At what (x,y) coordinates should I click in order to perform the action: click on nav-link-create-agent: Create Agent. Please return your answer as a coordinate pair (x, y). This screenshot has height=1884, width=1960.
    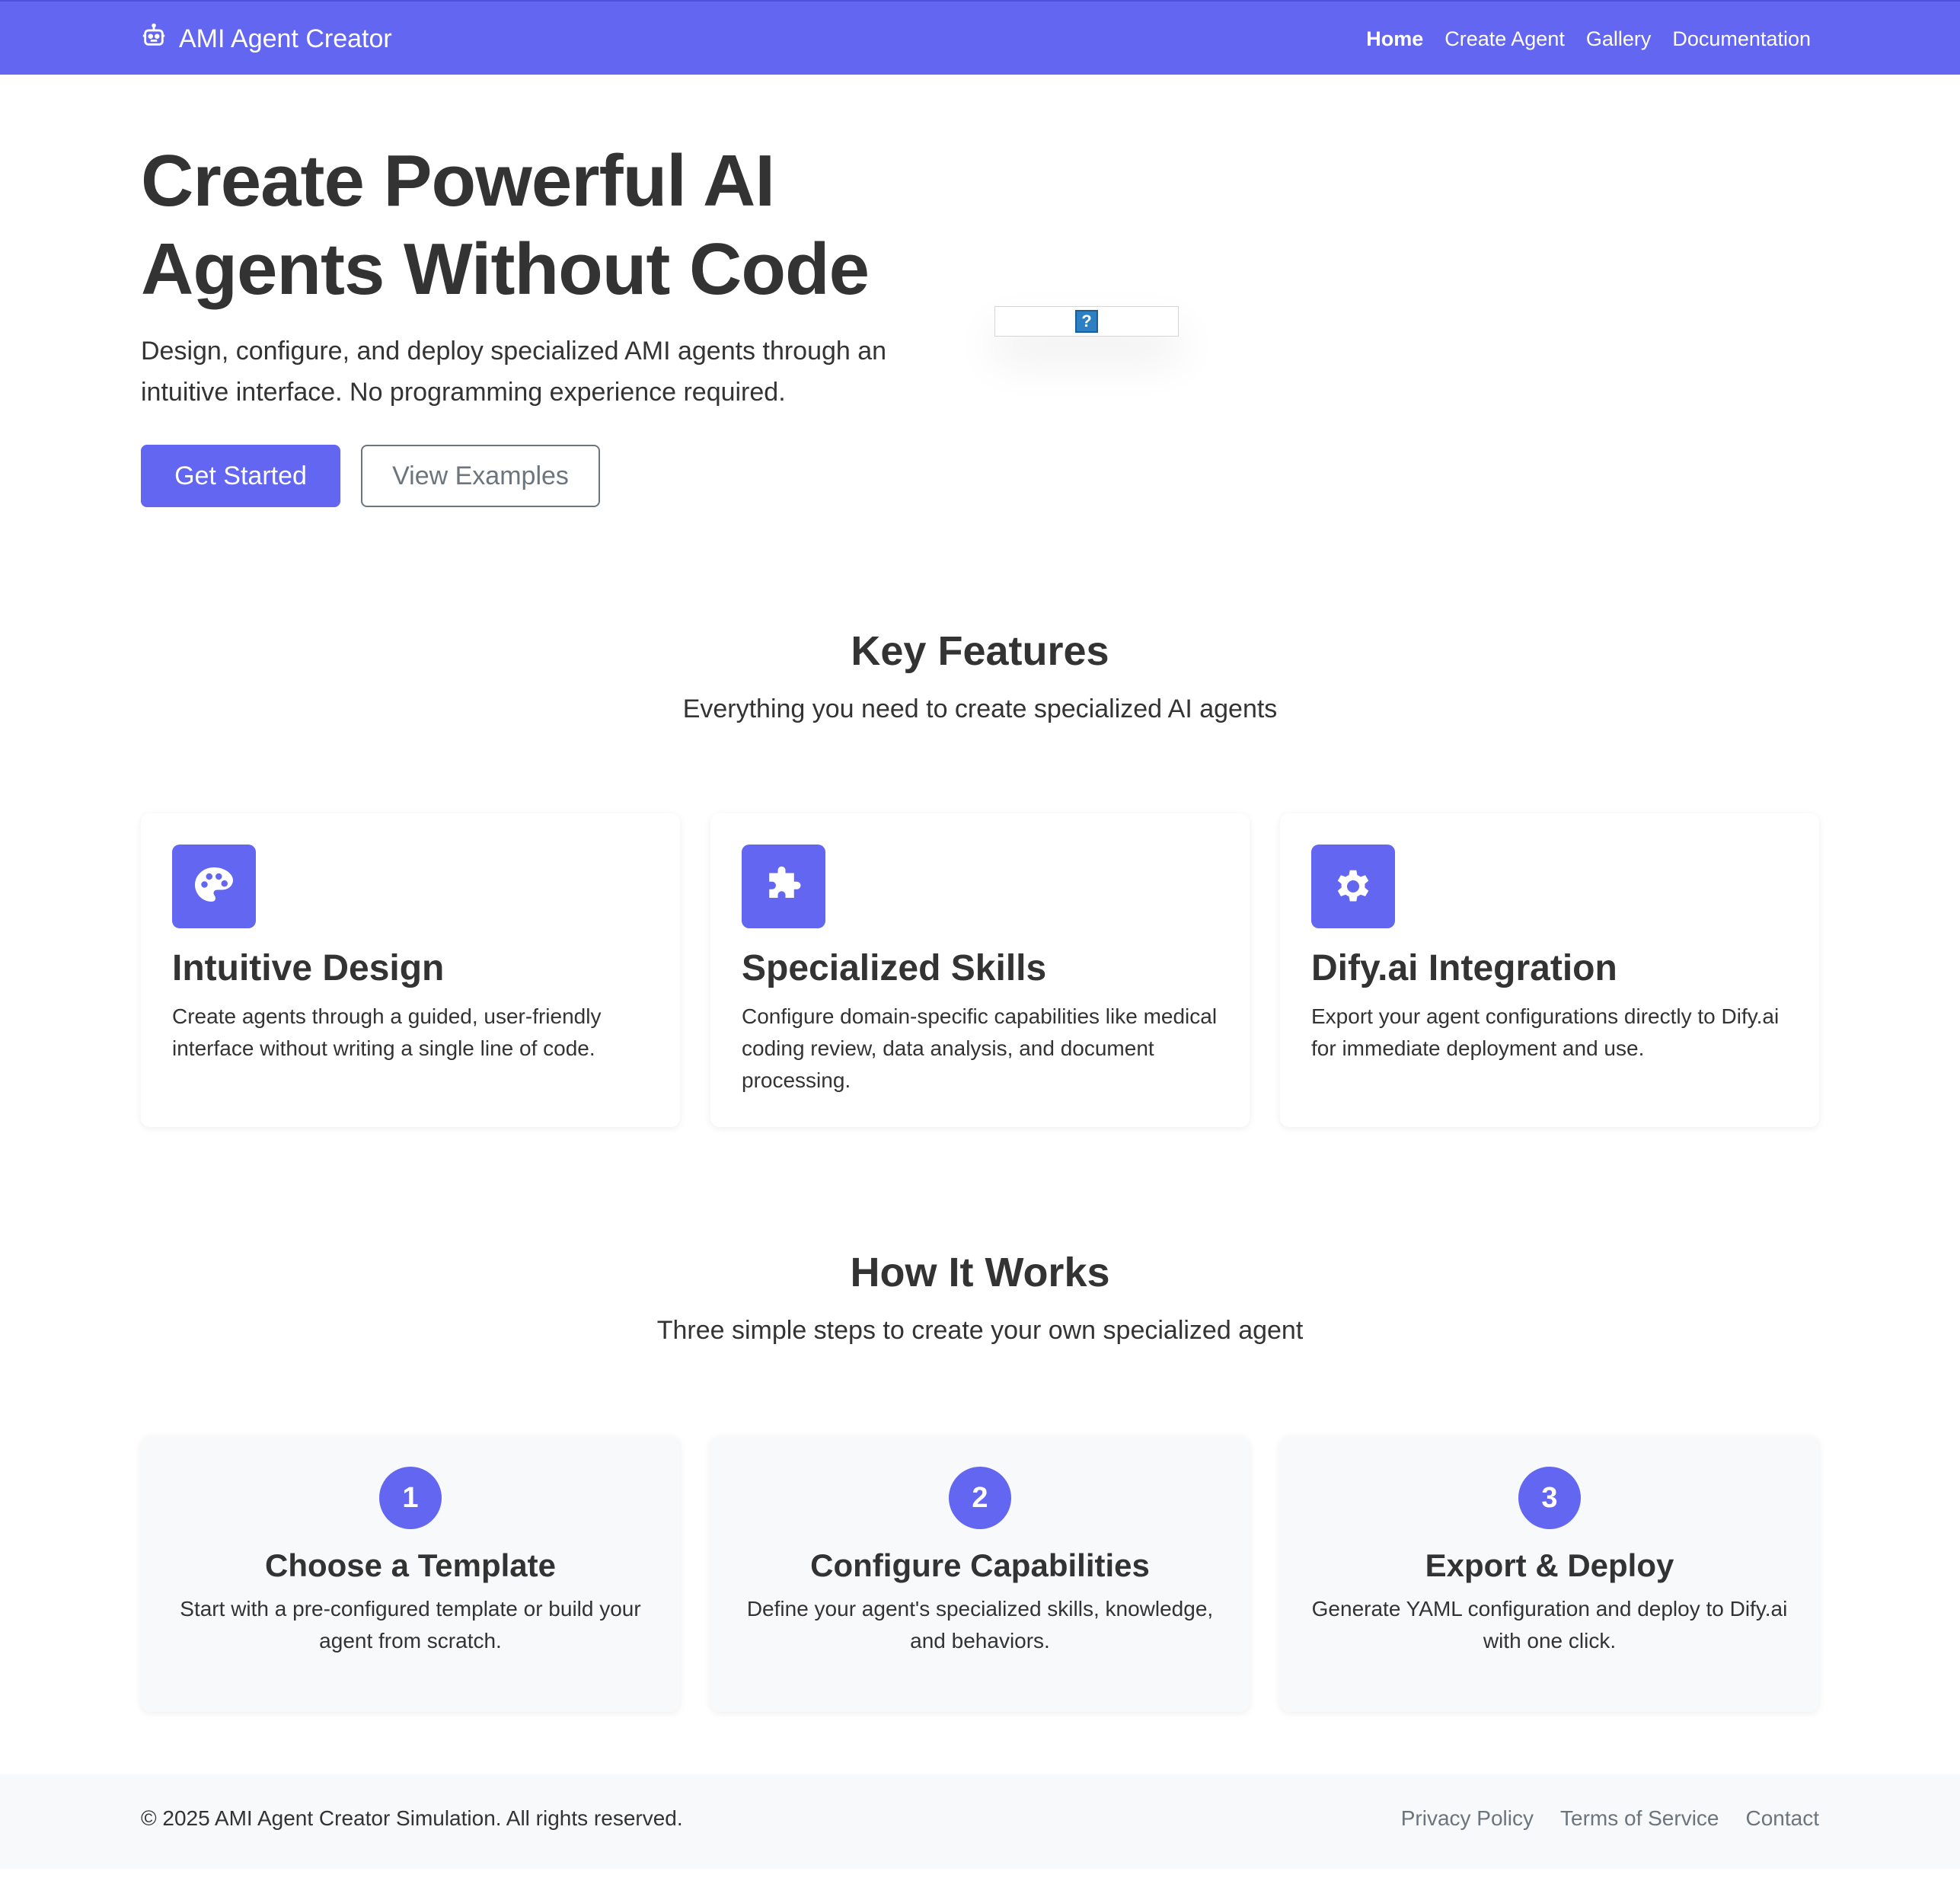
    Looking at the image, I should click on (1504, 39).